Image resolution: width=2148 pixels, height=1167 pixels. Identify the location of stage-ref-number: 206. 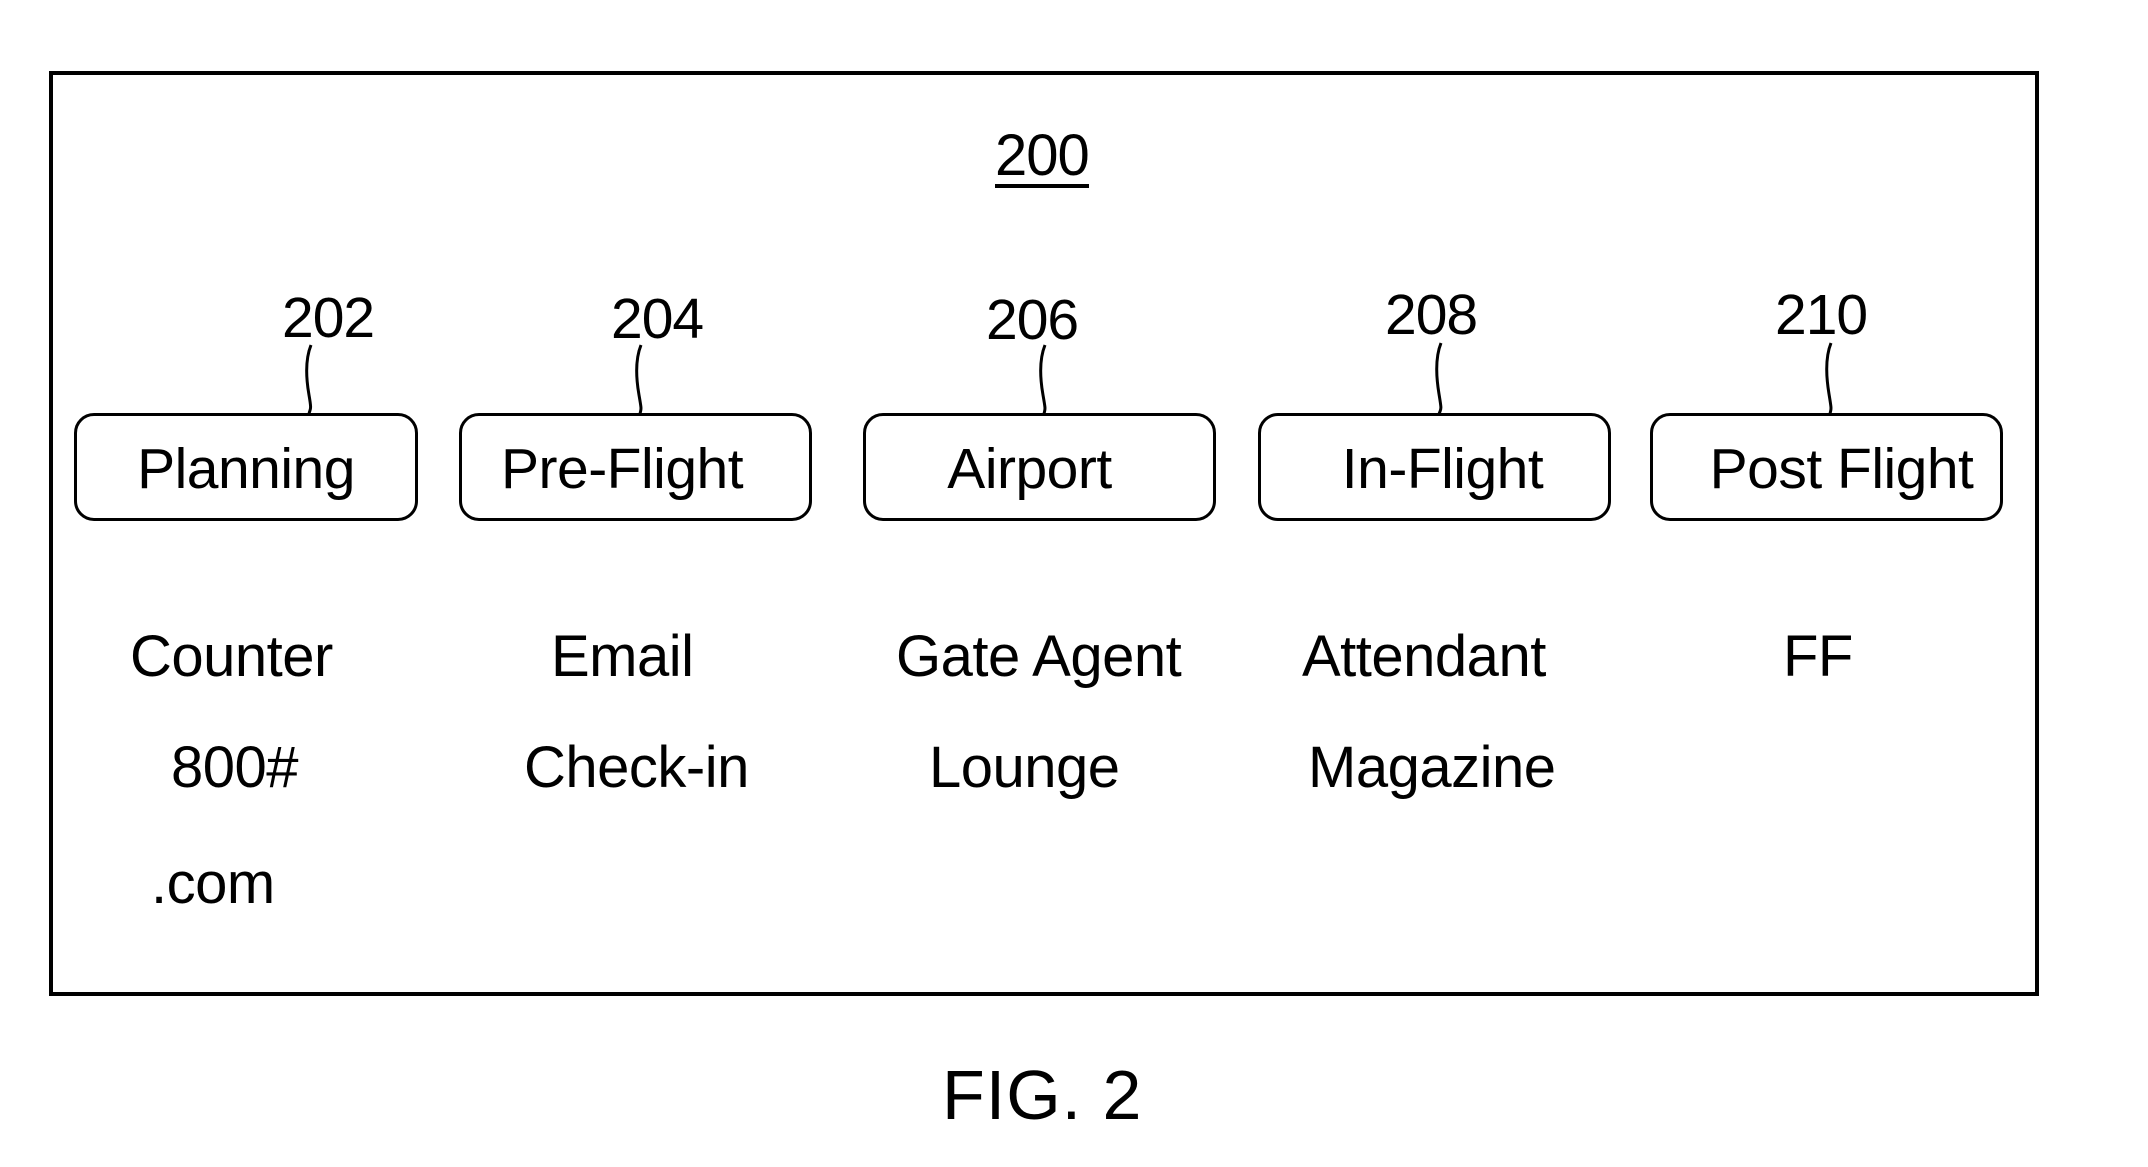
(1032, 320).